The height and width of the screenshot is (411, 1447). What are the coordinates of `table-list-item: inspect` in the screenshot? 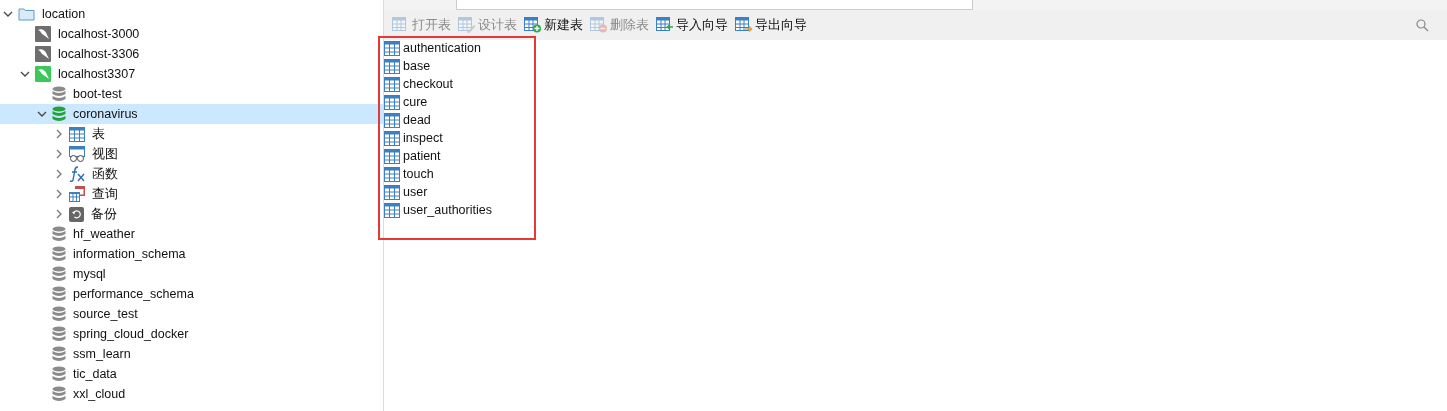 It's located at (457, 138).